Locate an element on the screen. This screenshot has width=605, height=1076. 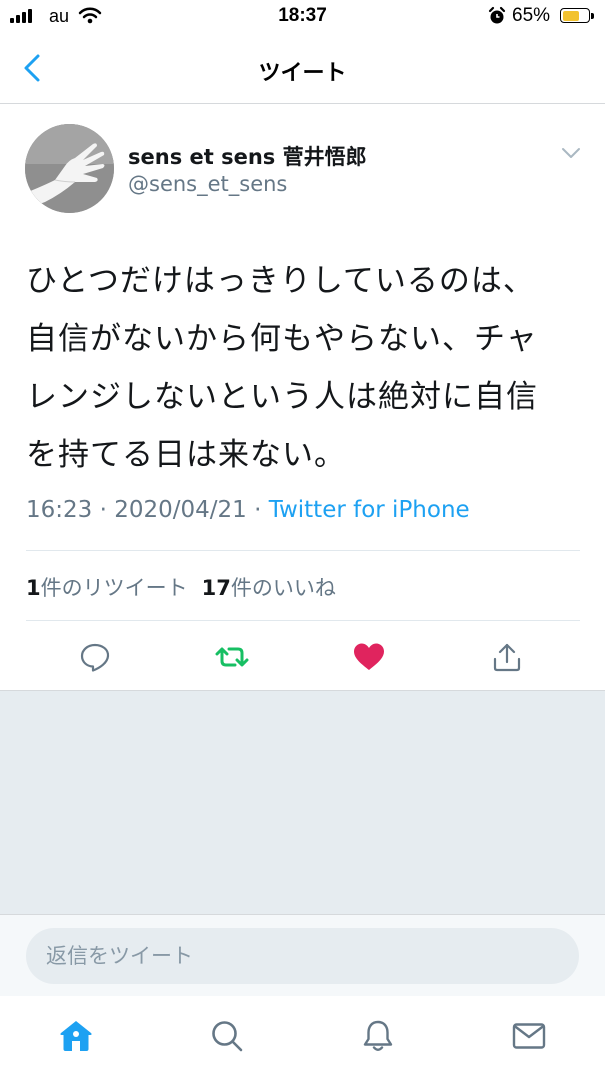
tab-home is located at coordinates (76, 1036).